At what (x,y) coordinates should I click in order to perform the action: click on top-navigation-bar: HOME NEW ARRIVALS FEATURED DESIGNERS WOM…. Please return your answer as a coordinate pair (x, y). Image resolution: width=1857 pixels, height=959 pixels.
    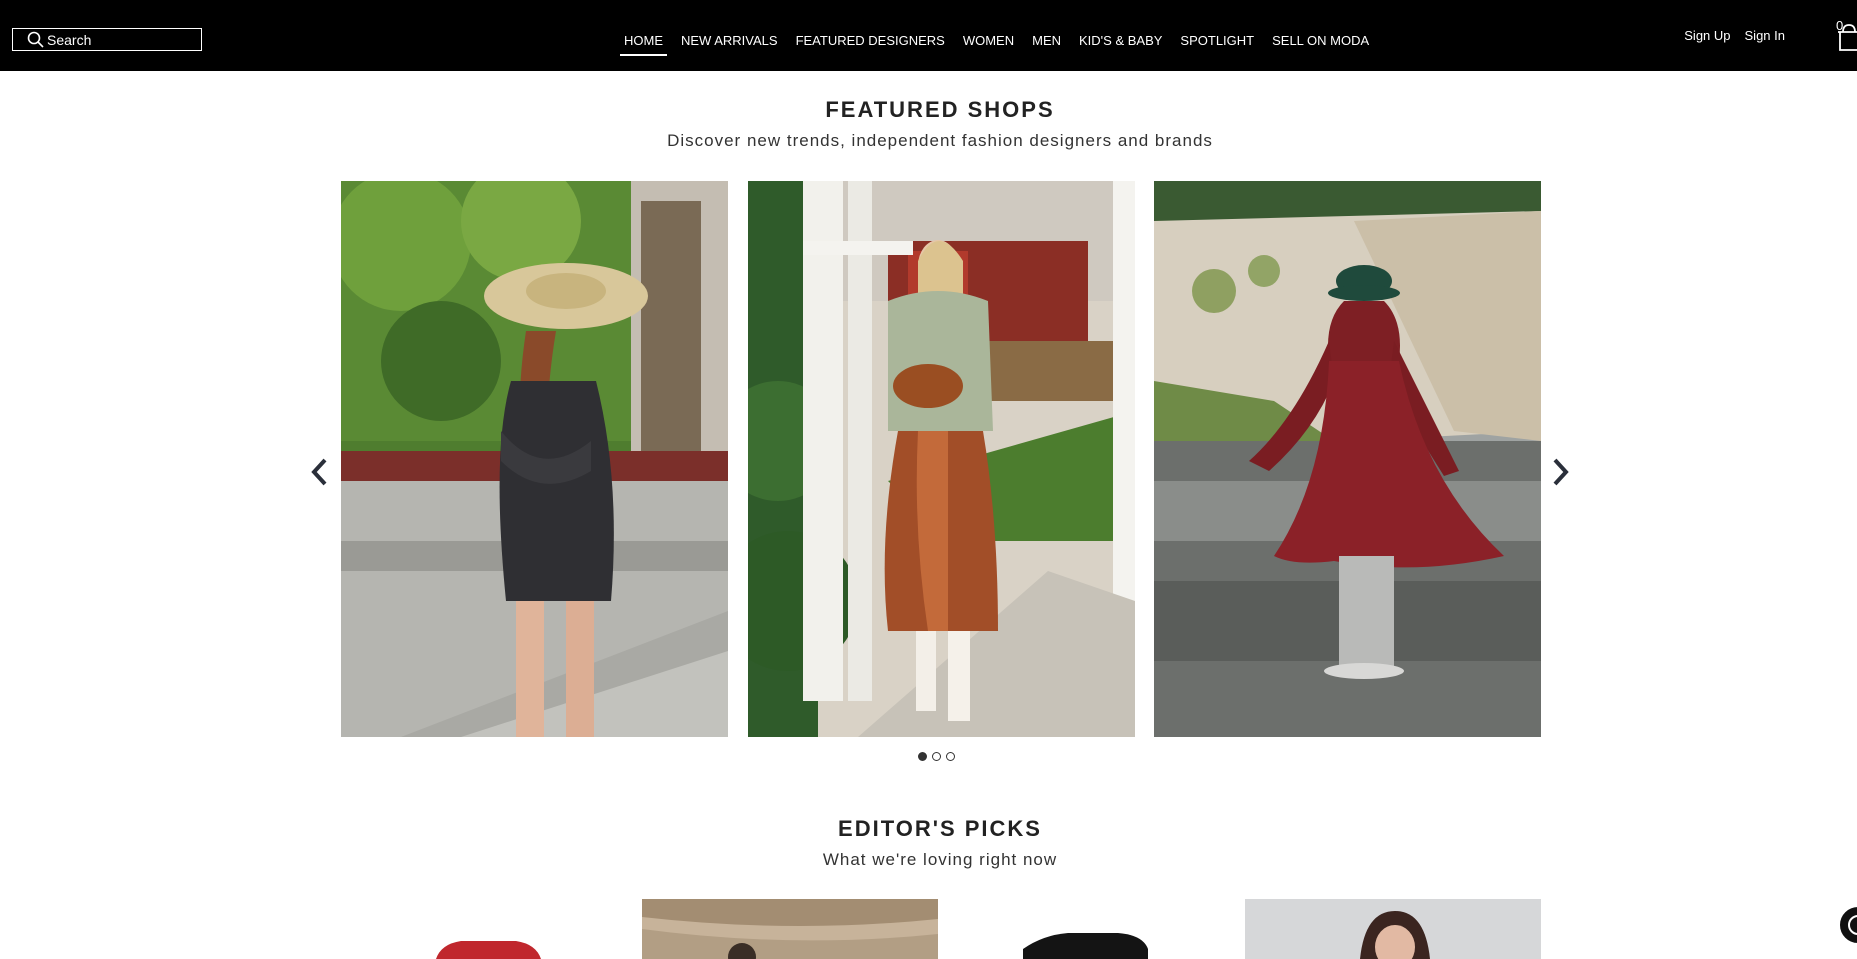
    Looking at the image, I should click on (928, 35).